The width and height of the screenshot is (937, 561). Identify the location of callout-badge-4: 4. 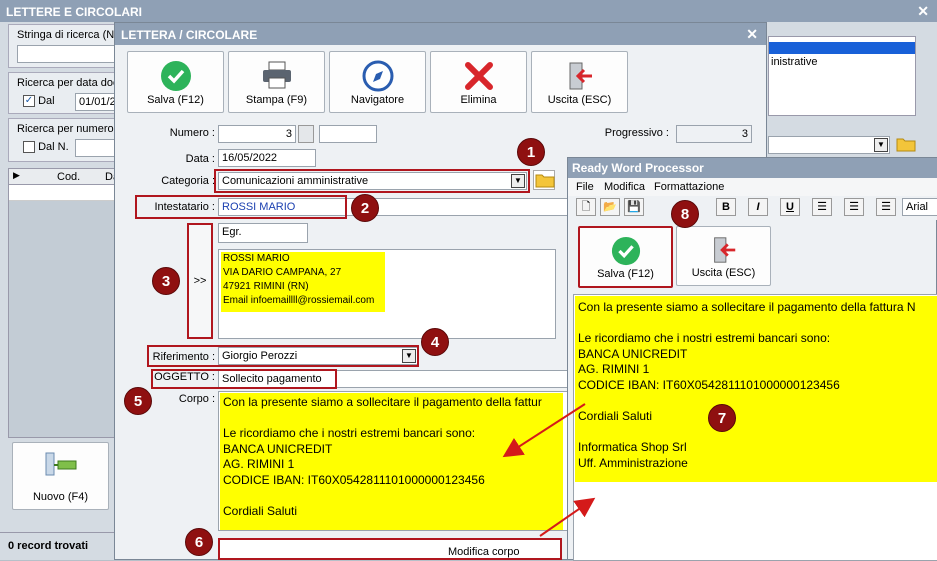
(435, 342).